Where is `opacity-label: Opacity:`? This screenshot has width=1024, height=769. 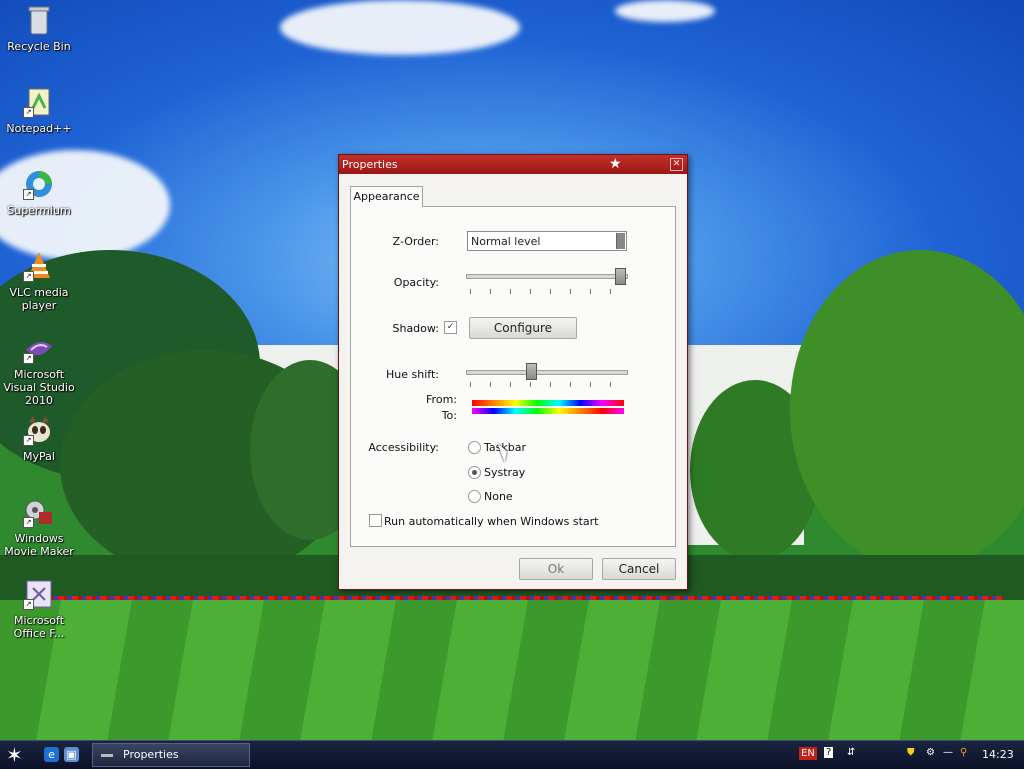 opacity-label: Opacity: is located at coordinates (416, 282).